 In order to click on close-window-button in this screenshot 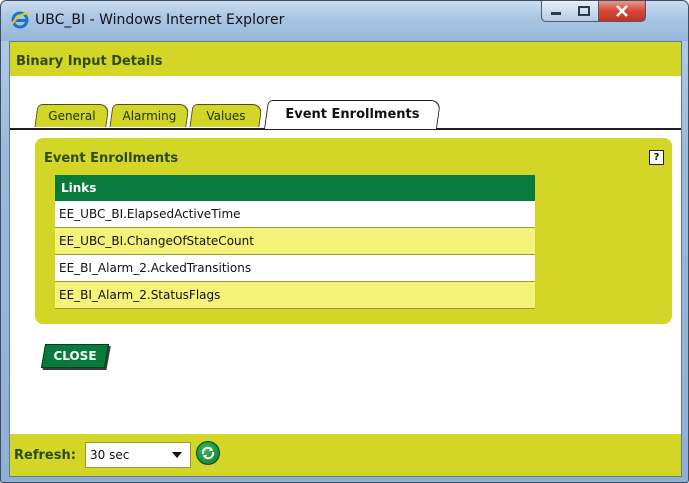, I will do `click(622, 11)`.